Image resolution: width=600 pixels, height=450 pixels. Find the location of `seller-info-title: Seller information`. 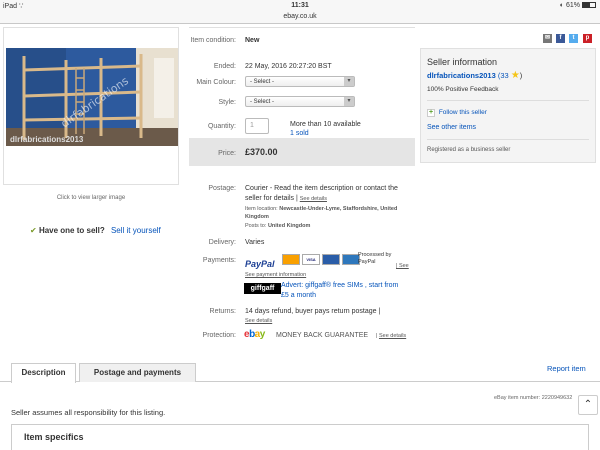

seller-info-title: Seller information is located at coordinates (462, 62).